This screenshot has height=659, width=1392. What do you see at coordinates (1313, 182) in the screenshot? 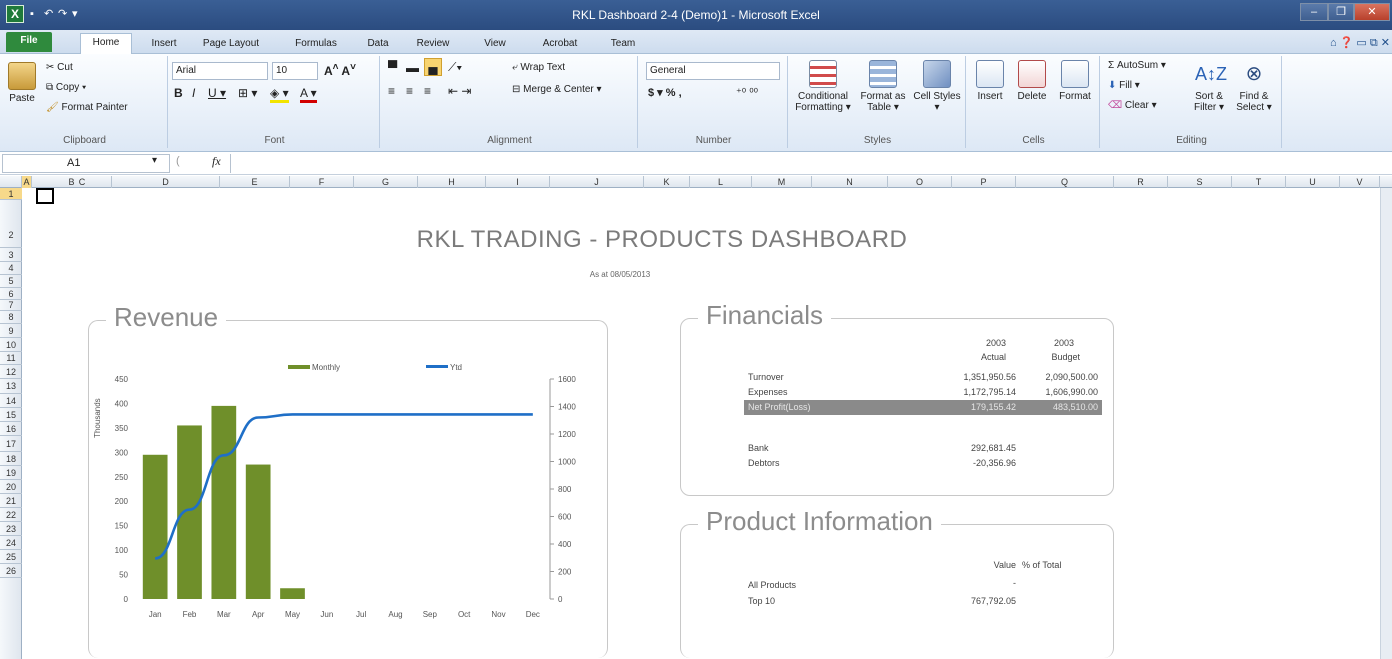
I see `column-header: U` at bounding box center [1313, 182].